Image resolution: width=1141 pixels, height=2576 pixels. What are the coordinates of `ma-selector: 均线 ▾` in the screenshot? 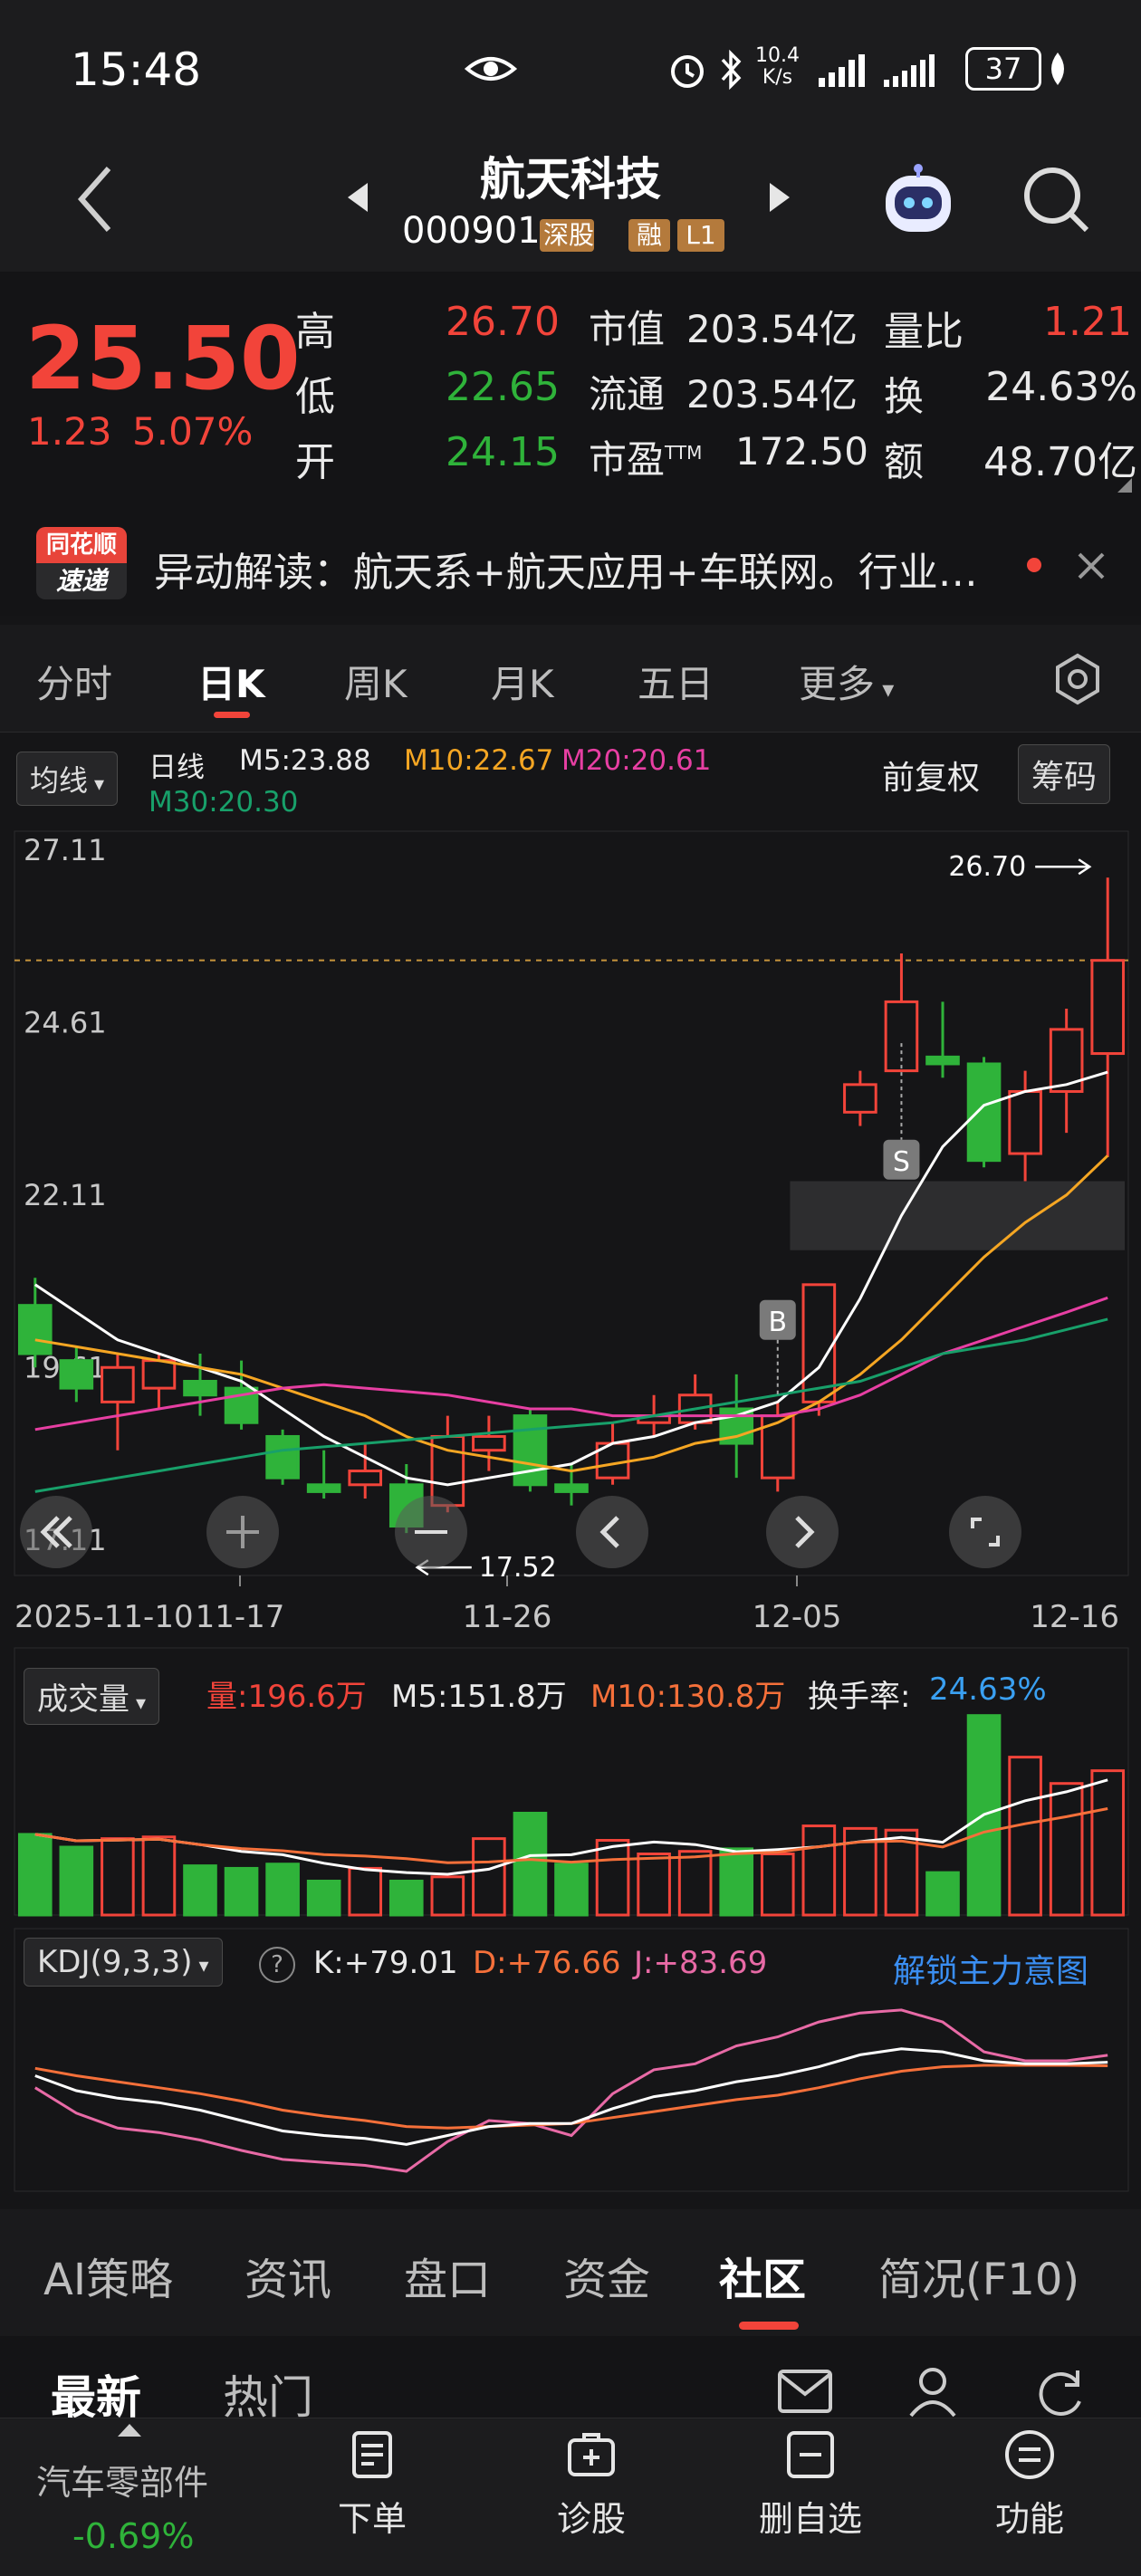 It's located at (67, 779).